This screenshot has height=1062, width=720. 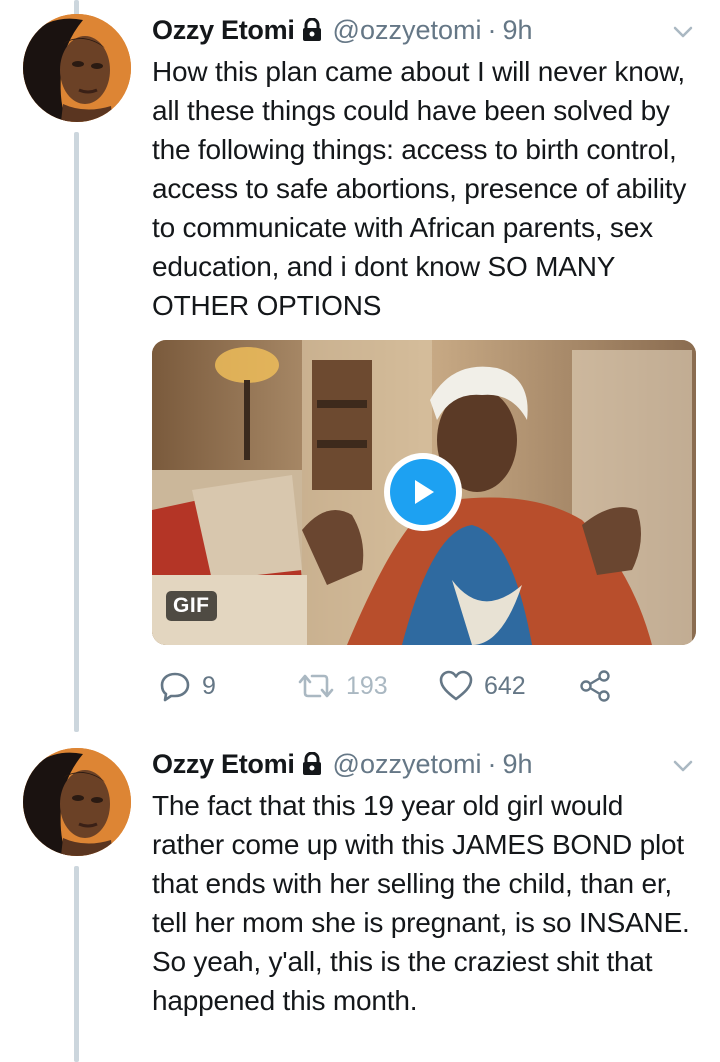 I want to click on retweet-button: 193, so click(x=342, y=686).